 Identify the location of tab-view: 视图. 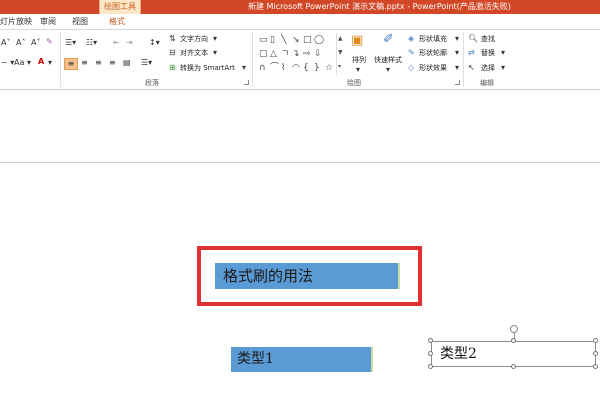
(80, 22).